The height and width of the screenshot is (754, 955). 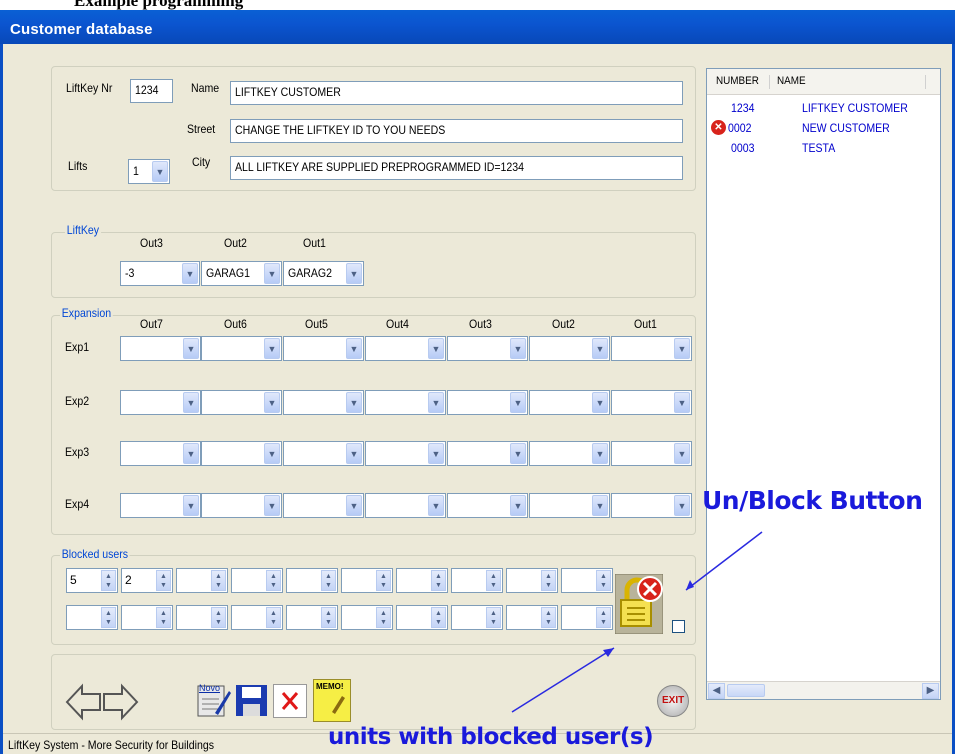 I want to click on new-record-button: Novo, so click(x=214, y=700).